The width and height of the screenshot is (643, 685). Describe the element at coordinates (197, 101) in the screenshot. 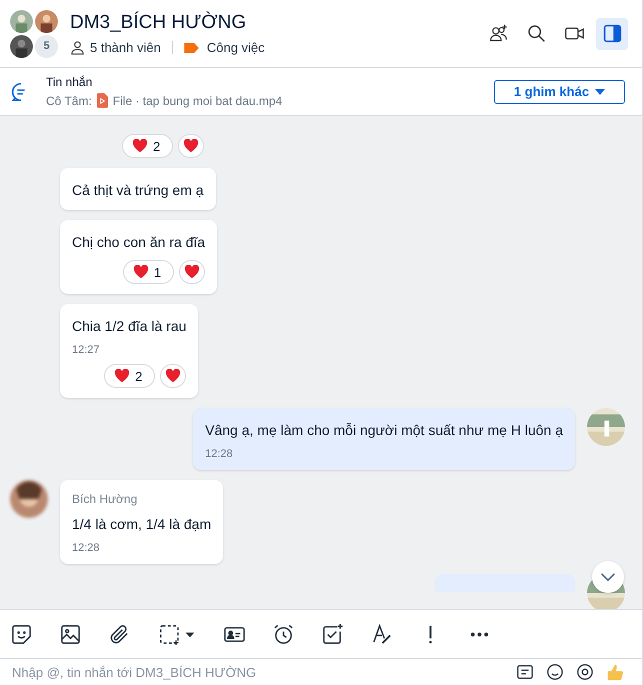

I see `pinned-file: File · tap bung moi bat dau.mp4` at that location.